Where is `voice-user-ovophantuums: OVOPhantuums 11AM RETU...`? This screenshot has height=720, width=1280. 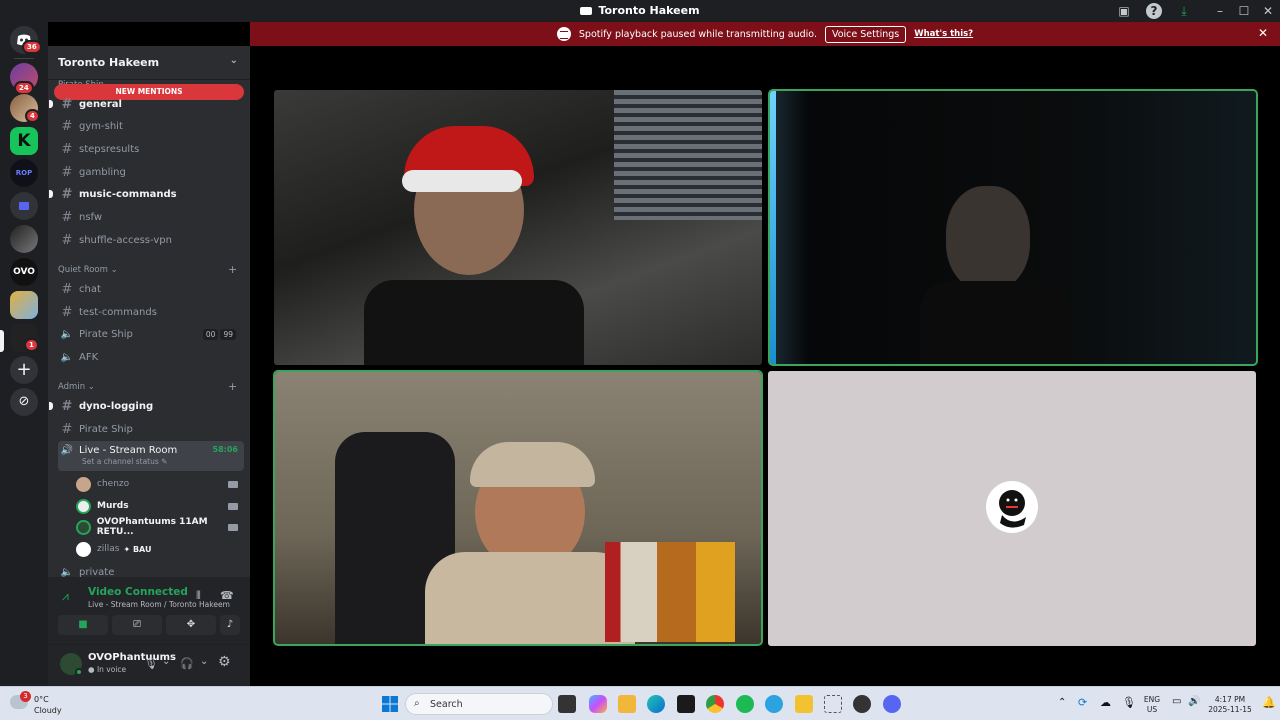
voice-user-ovophantuums: OVOPhantuums 11AM RETU... is located at coordinates (160, 527).